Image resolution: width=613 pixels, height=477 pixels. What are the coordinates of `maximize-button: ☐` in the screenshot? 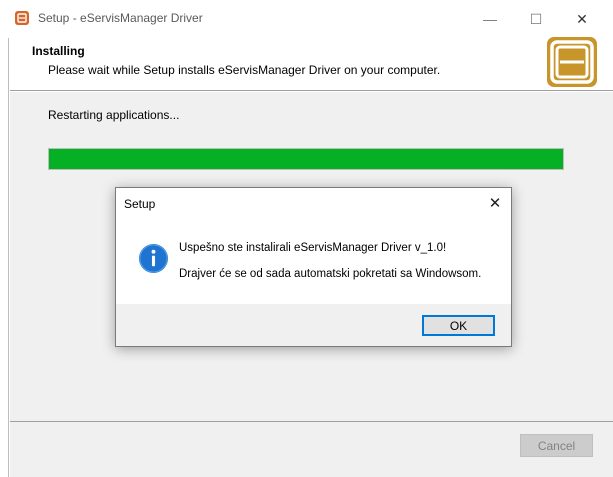 It's located at (536, 19).